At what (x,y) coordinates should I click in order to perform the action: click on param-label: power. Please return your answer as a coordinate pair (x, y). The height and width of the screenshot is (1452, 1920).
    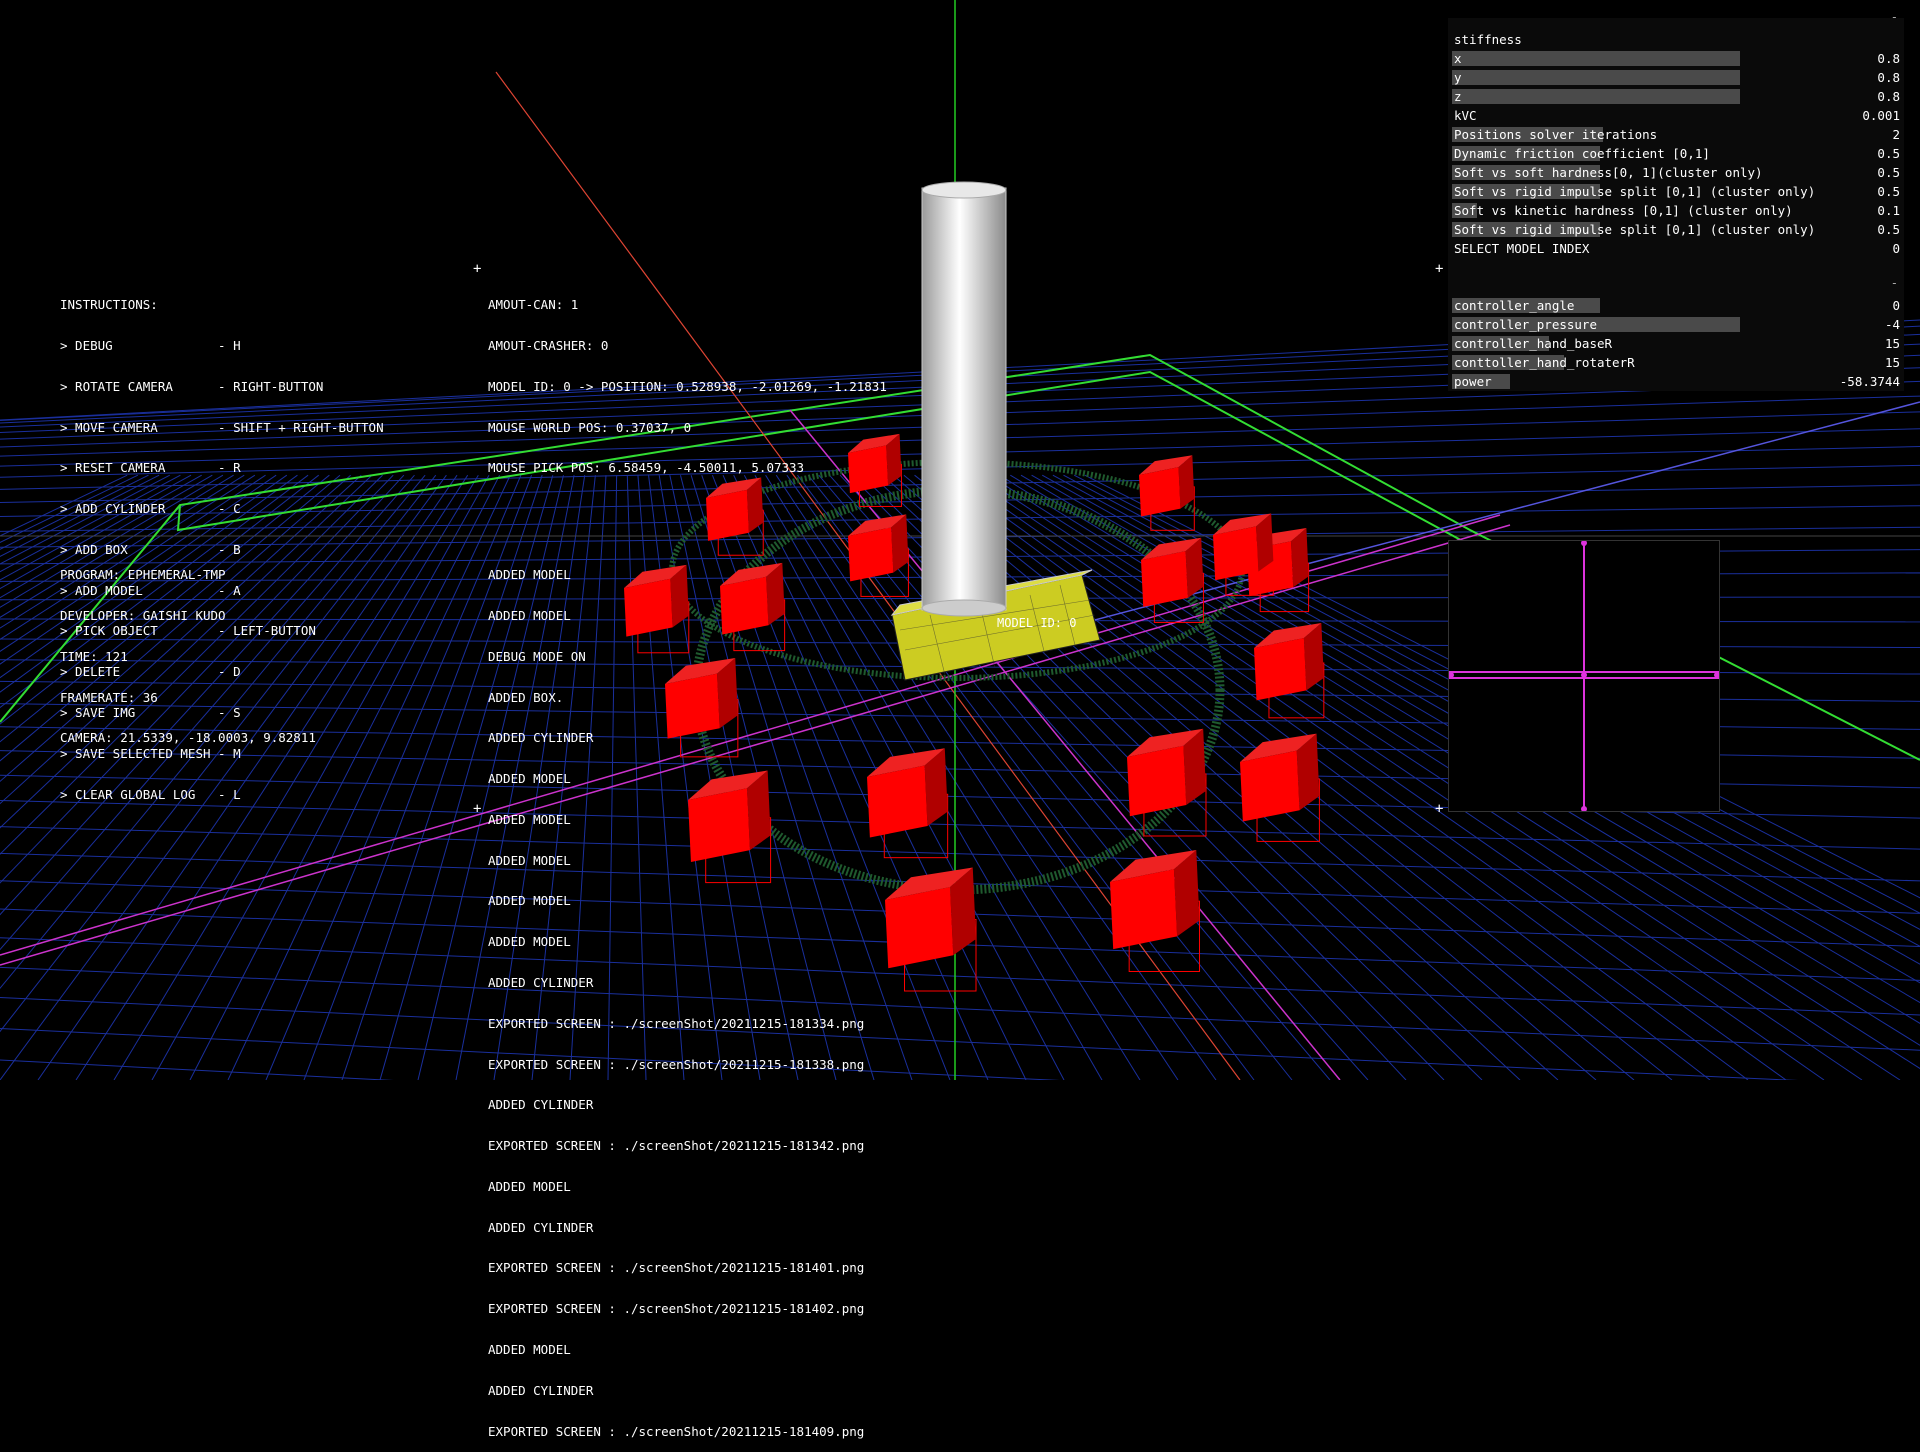
    Looking at the image, I should click on (1473, 381).